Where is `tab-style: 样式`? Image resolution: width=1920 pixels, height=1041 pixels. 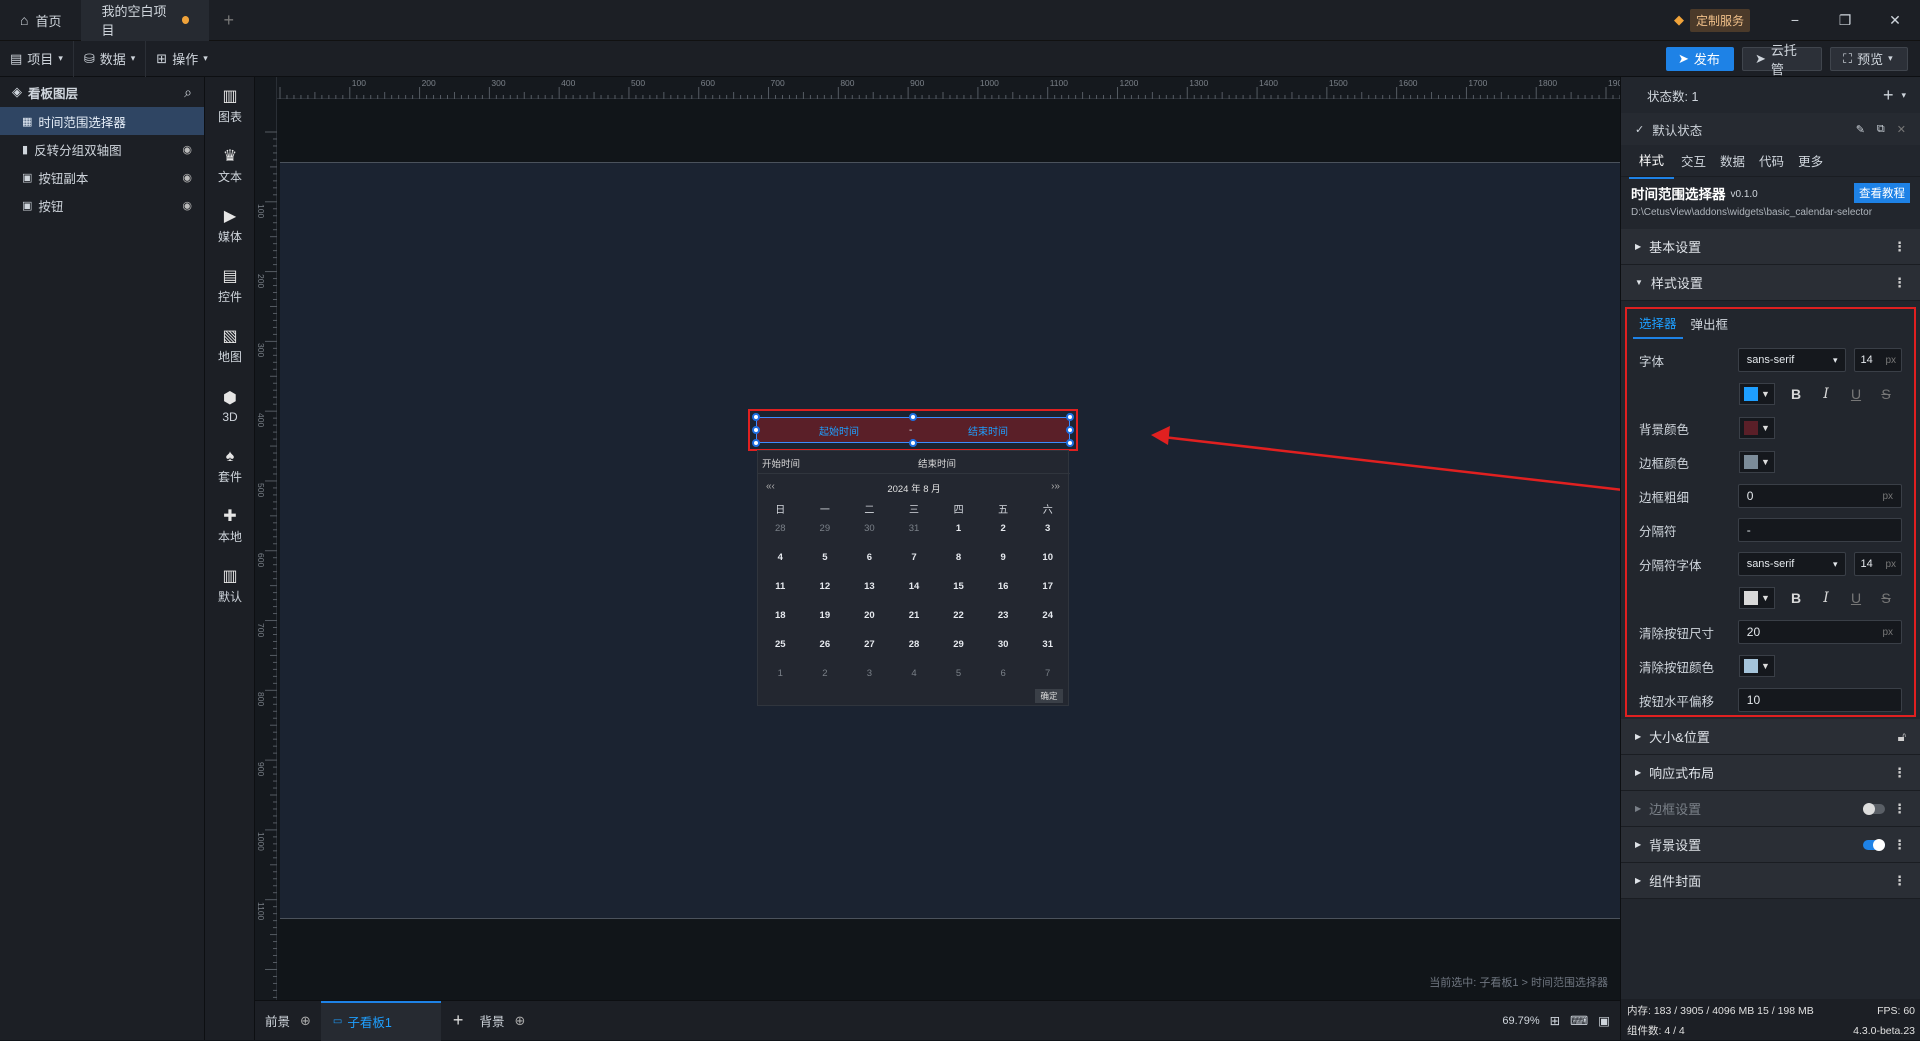 tab-style: 样式 is located at coordinates (1652, 160).